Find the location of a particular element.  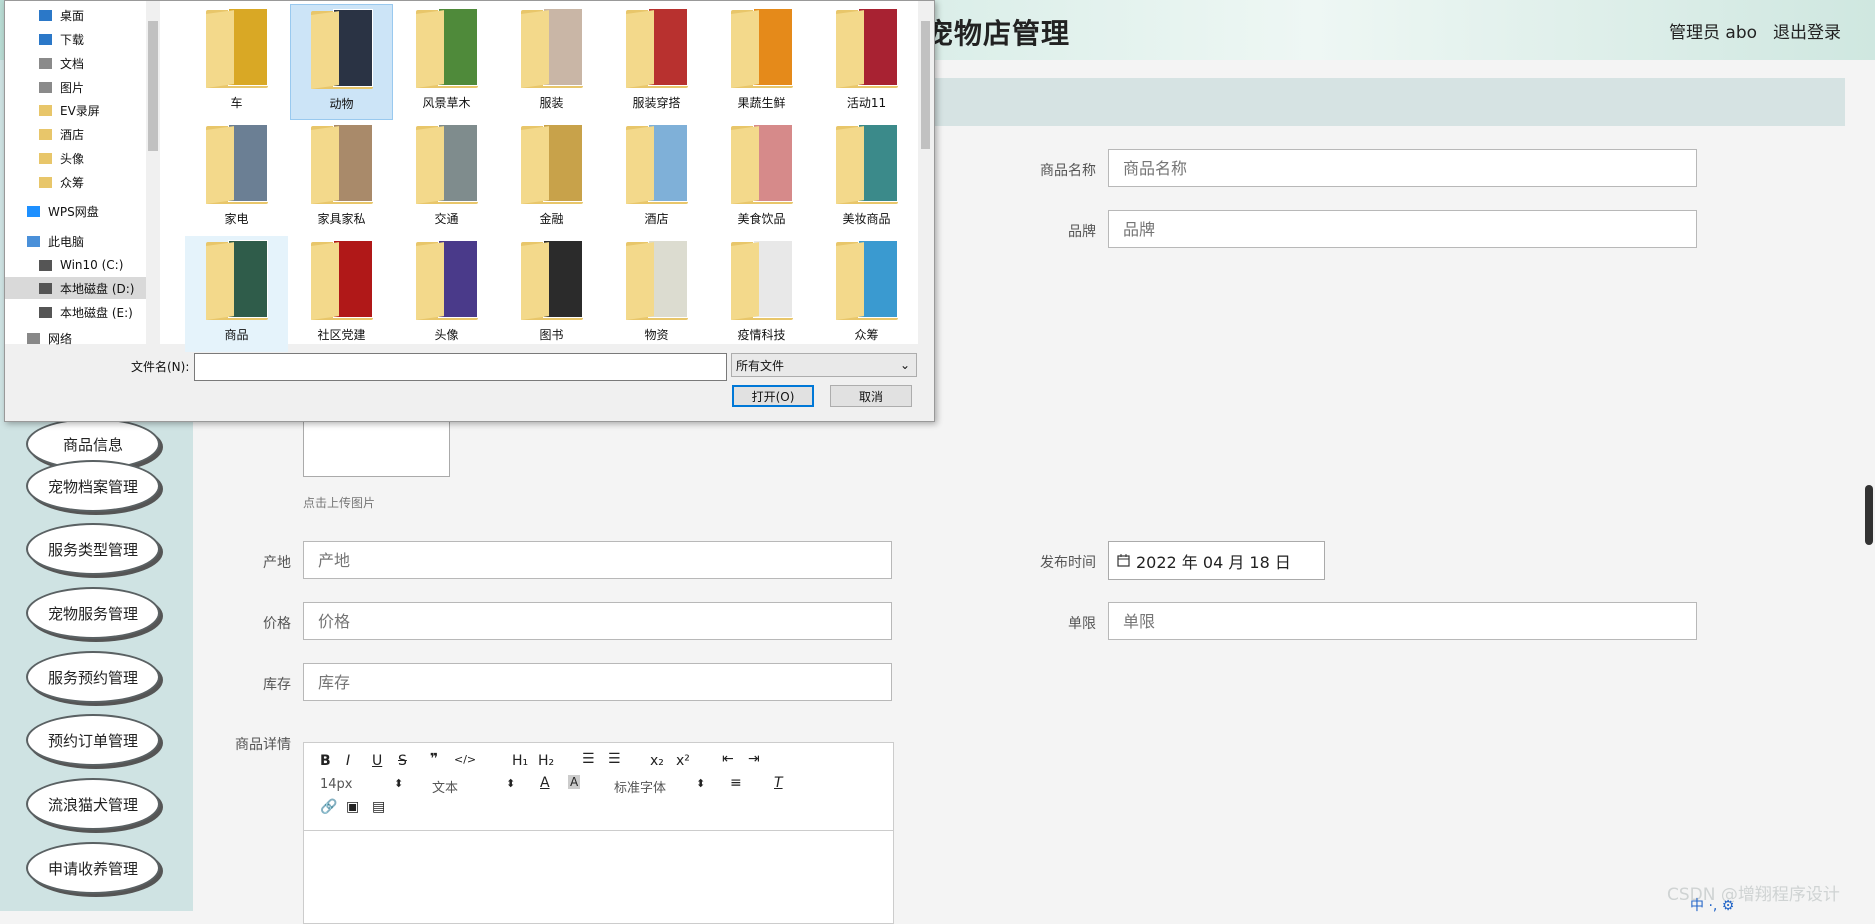

heading2-icon: H₂ is located at coordinates (546, 761).